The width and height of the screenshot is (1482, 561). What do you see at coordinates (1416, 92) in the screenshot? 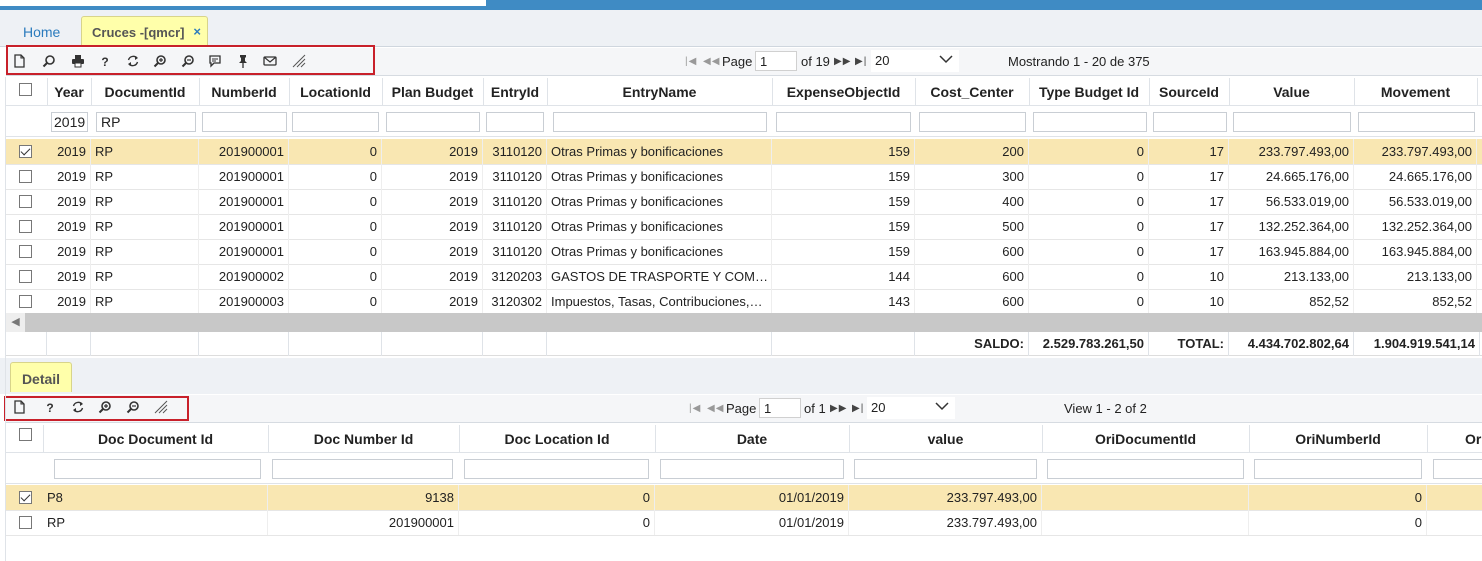
I see `col-movement: Movement` at bounding box center [1416, 92].